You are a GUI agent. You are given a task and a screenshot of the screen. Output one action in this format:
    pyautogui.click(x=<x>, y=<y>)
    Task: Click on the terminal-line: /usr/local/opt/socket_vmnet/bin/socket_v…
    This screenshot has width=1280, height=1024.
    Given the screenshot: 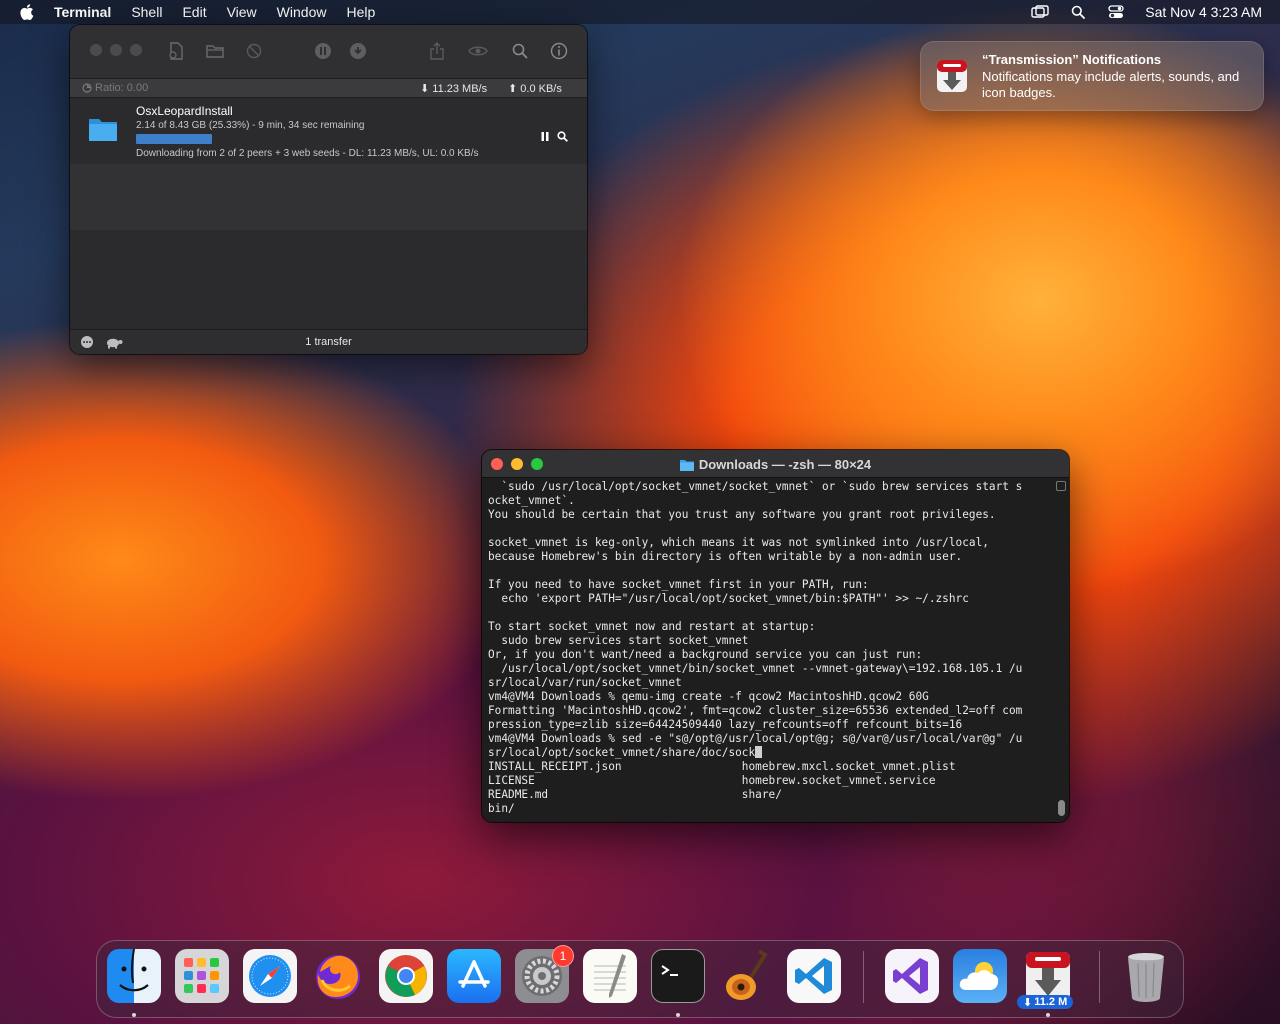 What is the action you would take?
    pyautogui.click(x=755, y=668)
    